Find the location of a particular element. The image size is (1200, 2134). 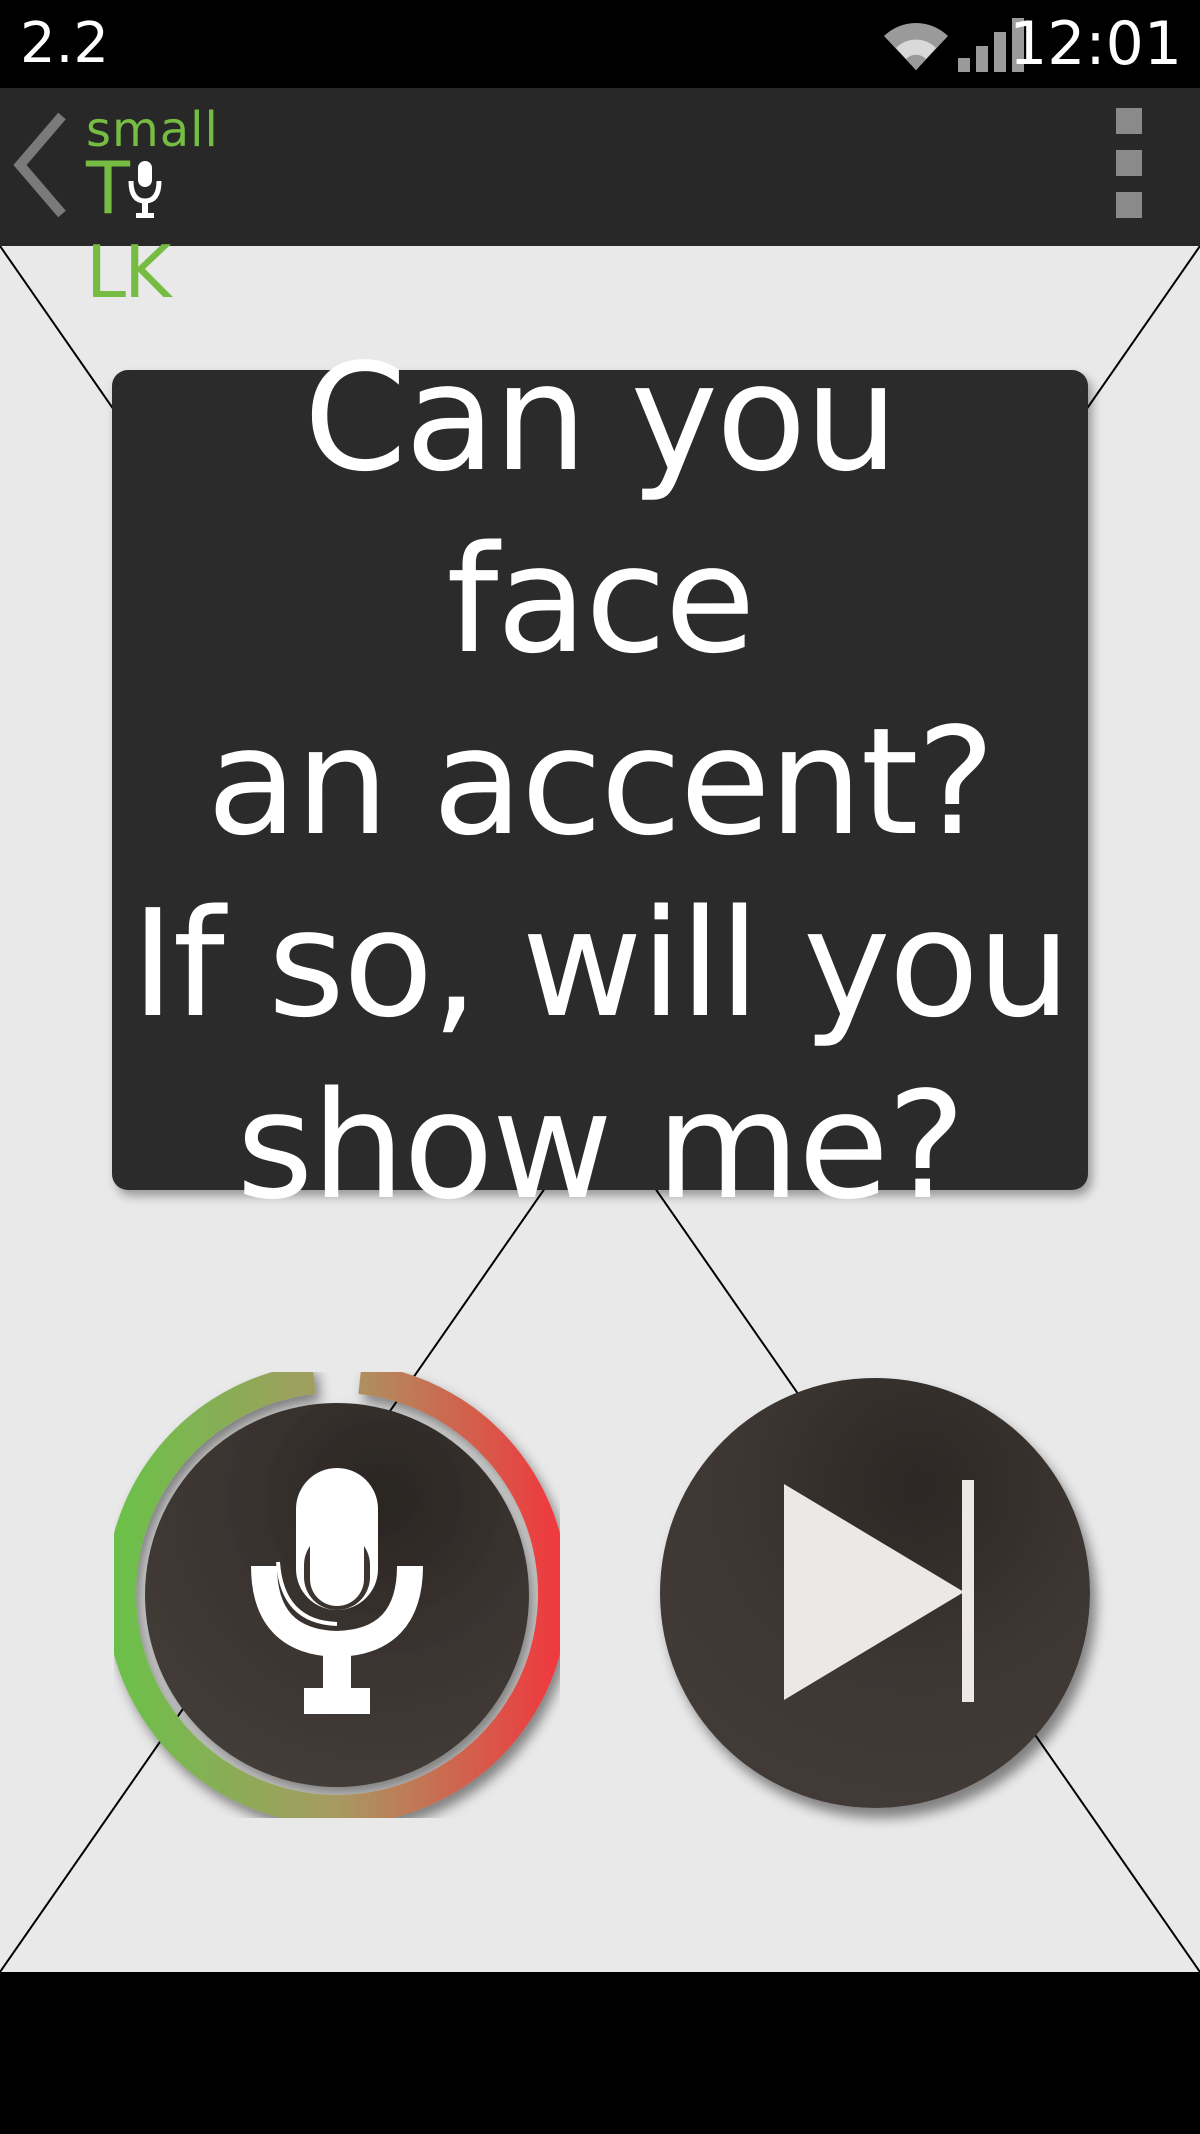

status-time: 12:01 is located at coordinates (1095, 44).